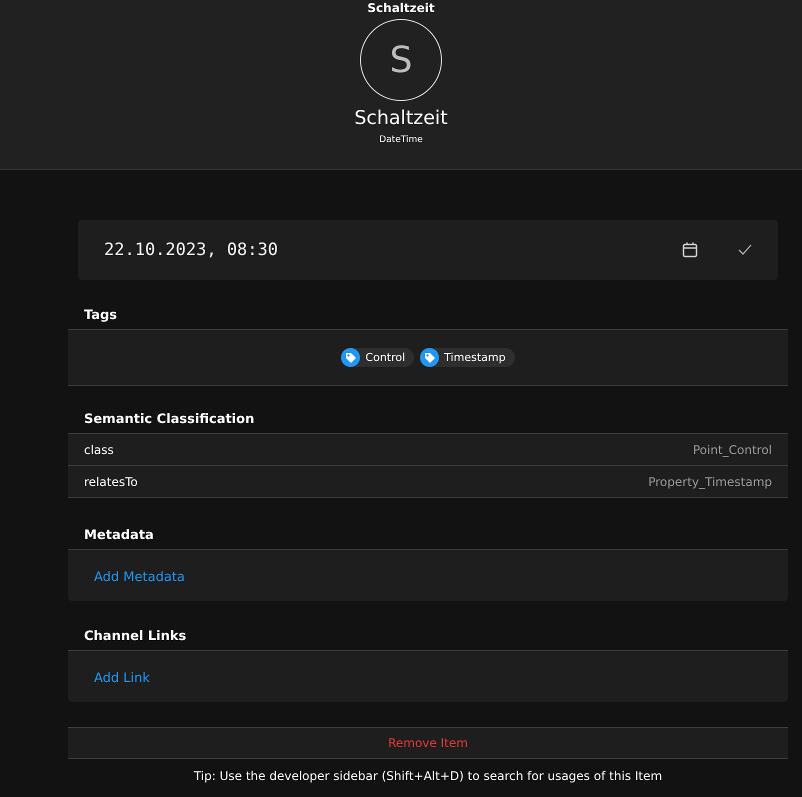 The height and width of the screenshot is (797, 802). I want to click on section-heading: Channel Links, so click(135, 637).